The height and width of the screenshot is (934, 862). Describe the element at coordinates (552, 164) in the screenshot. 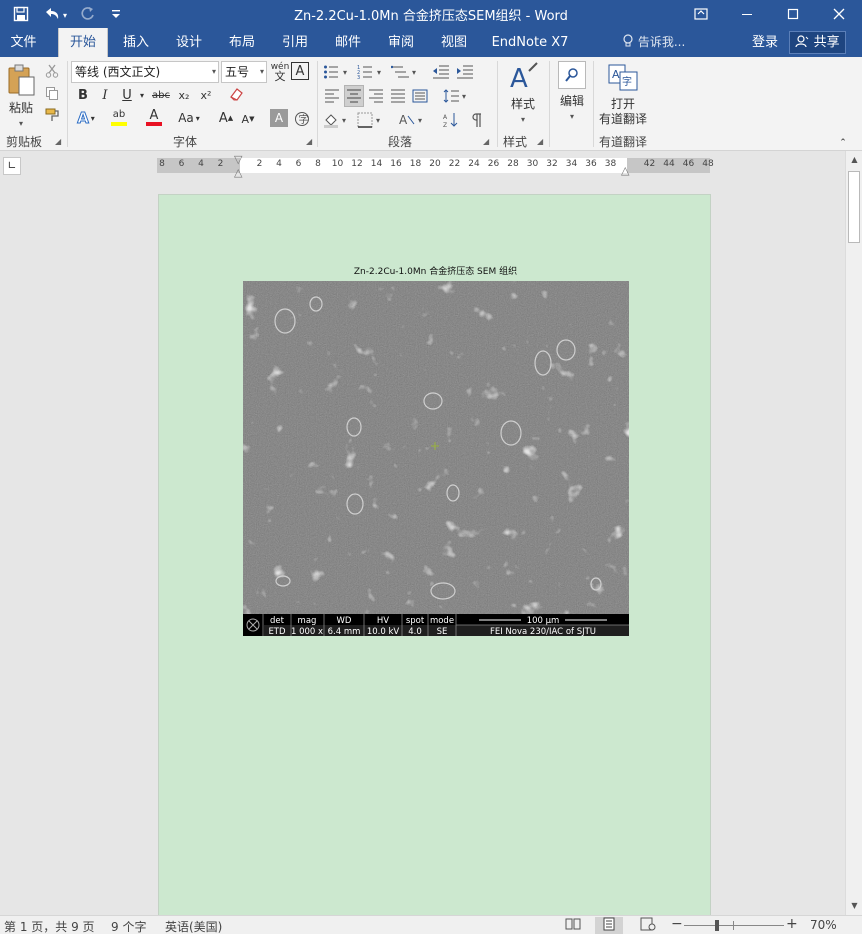

I see `ruler-number: 32` at that location.